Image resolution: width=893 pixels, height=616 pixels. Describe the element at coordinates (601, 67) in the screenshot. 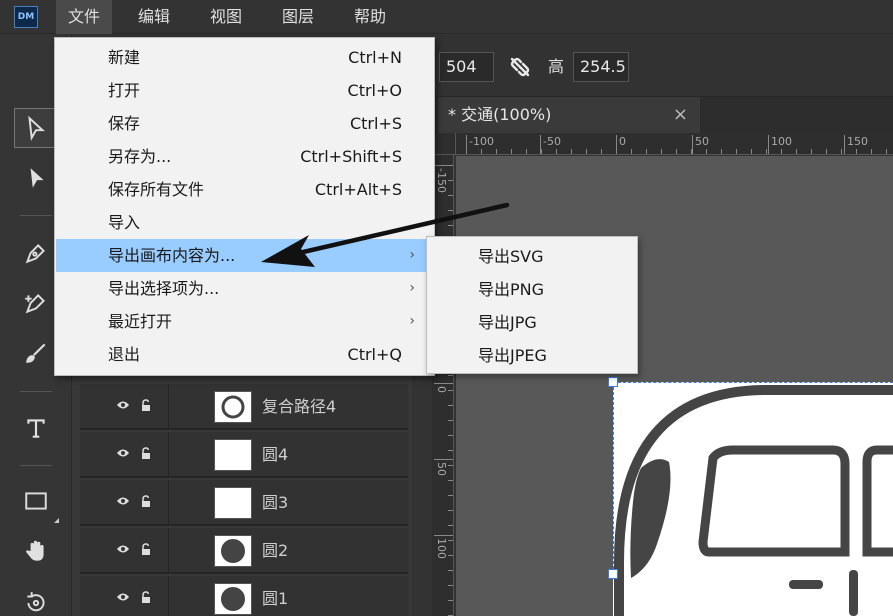

I see `height-field: 254.5` at that location.